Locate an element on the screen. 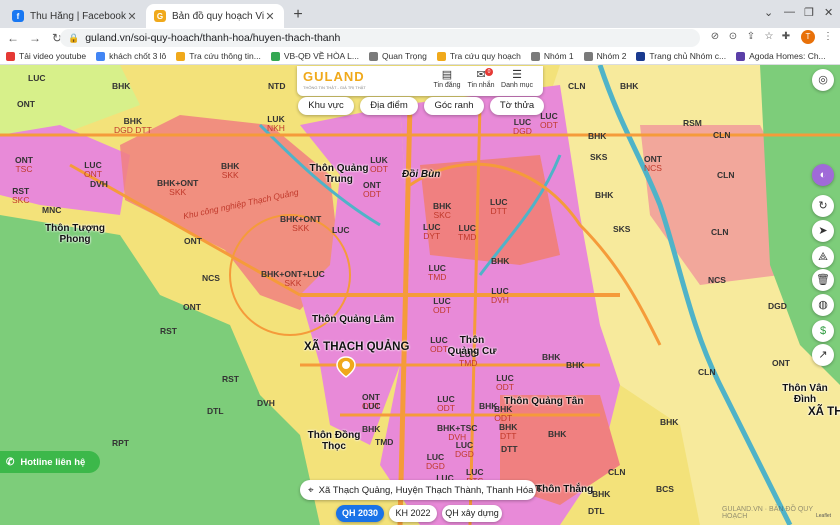 Image resolution: width=840 pixels, height=525 pixels. land-use-label: LUK NKH is located at coordinates (276, 124).